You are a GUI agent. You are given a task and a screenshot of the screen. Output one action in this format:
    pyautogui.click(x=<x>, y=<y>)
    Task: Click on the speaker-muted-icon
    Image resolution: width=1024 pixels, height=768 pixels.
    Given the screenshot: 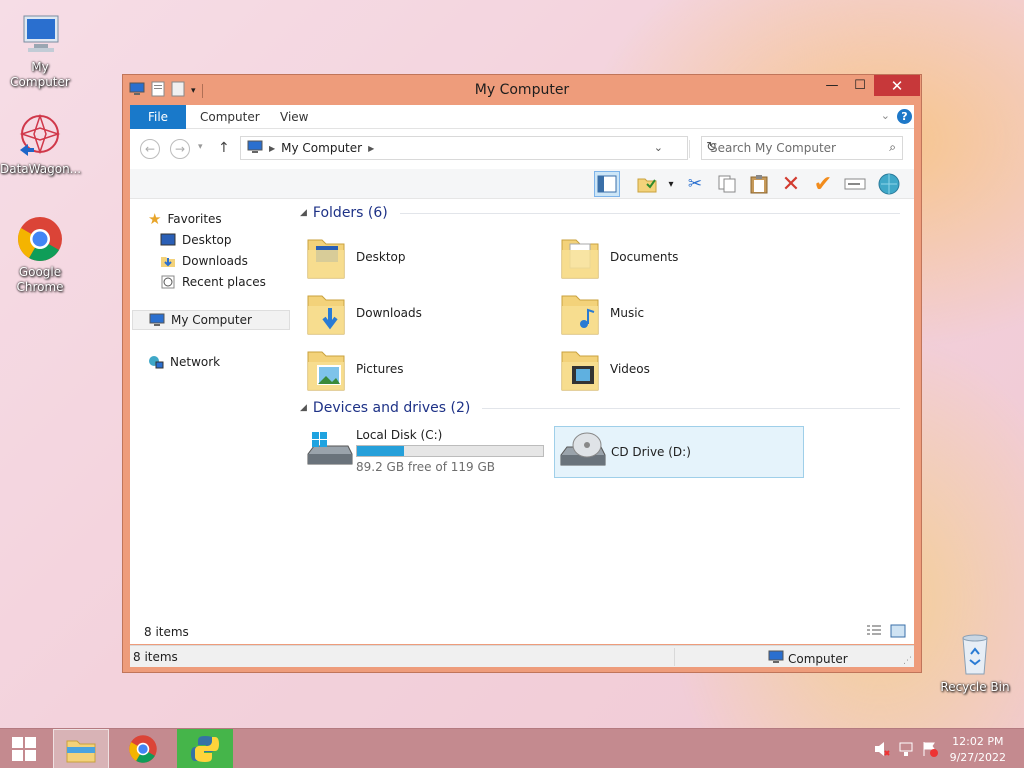 What is the action you would take?
    pyautogui.click(x=882, y=750)
    